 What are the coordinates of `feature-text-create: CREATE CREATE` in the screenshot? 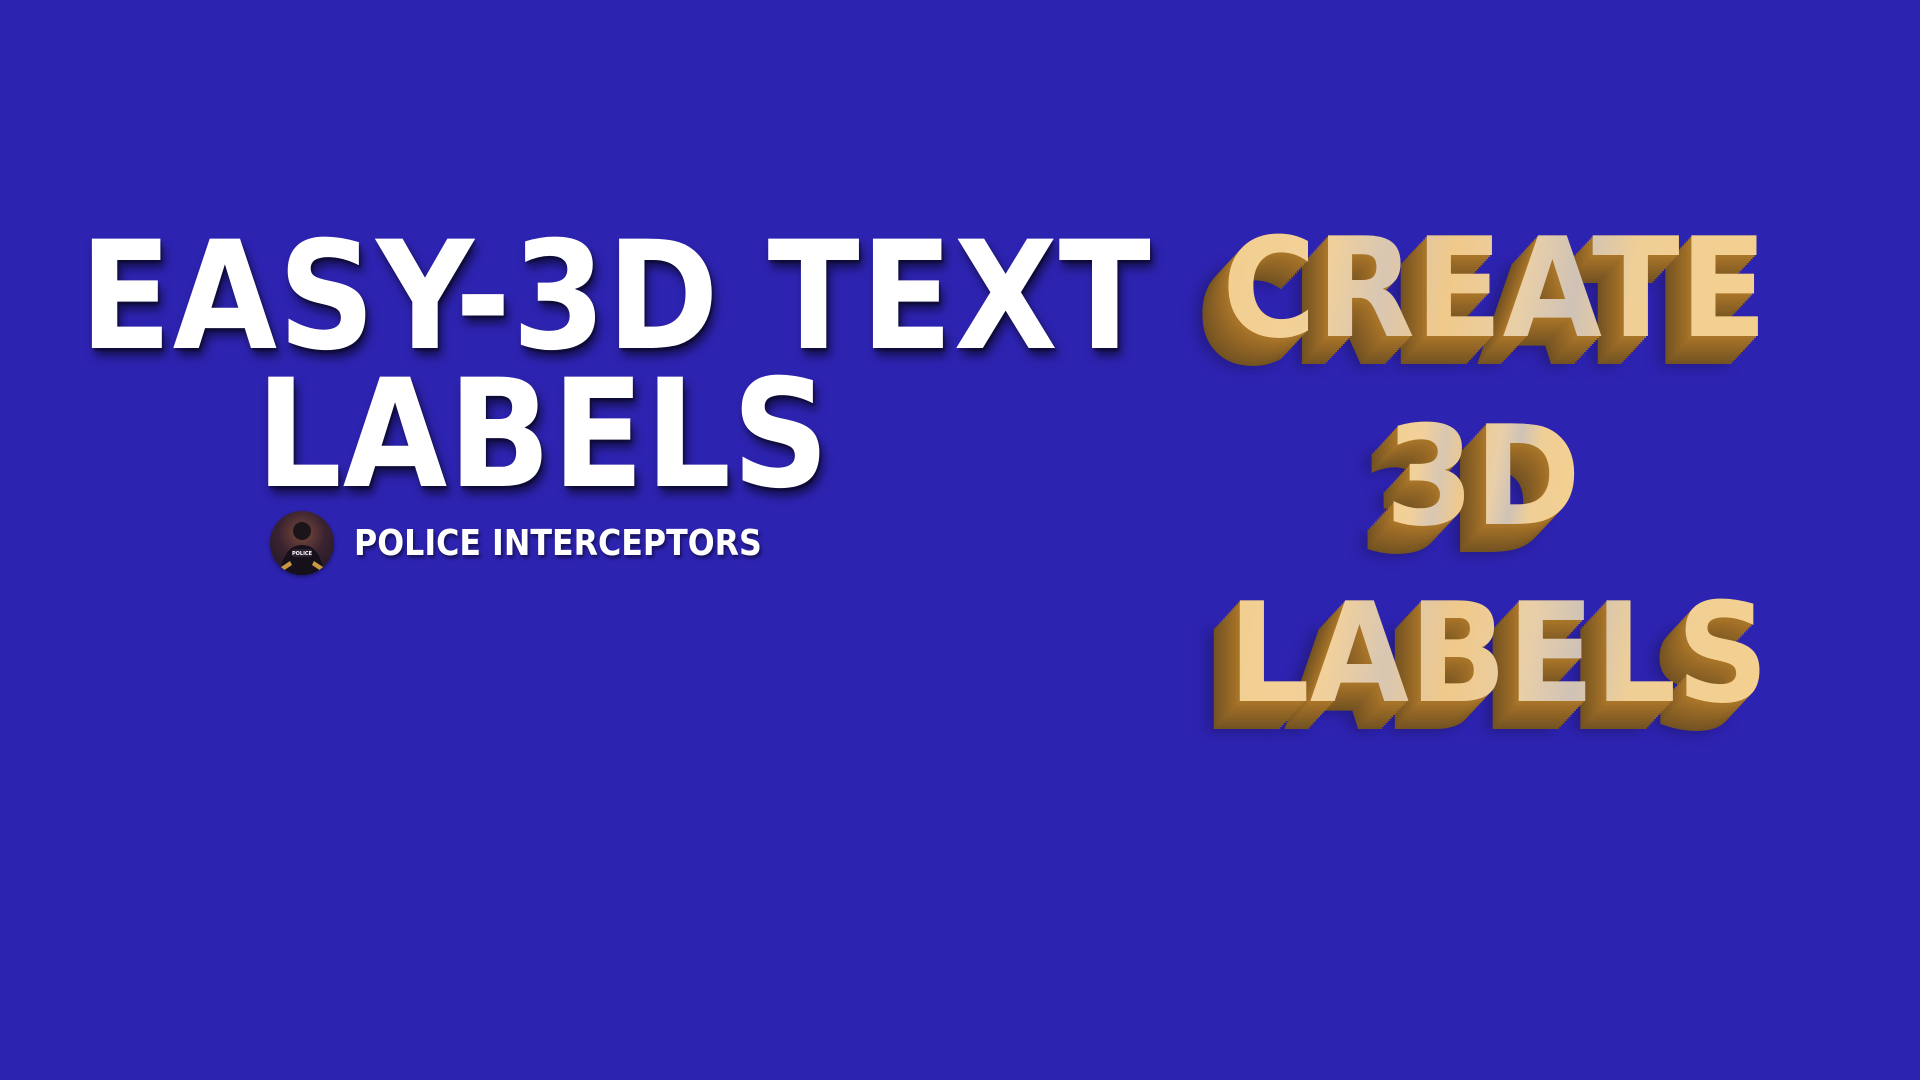 It's located at (1494, 289).